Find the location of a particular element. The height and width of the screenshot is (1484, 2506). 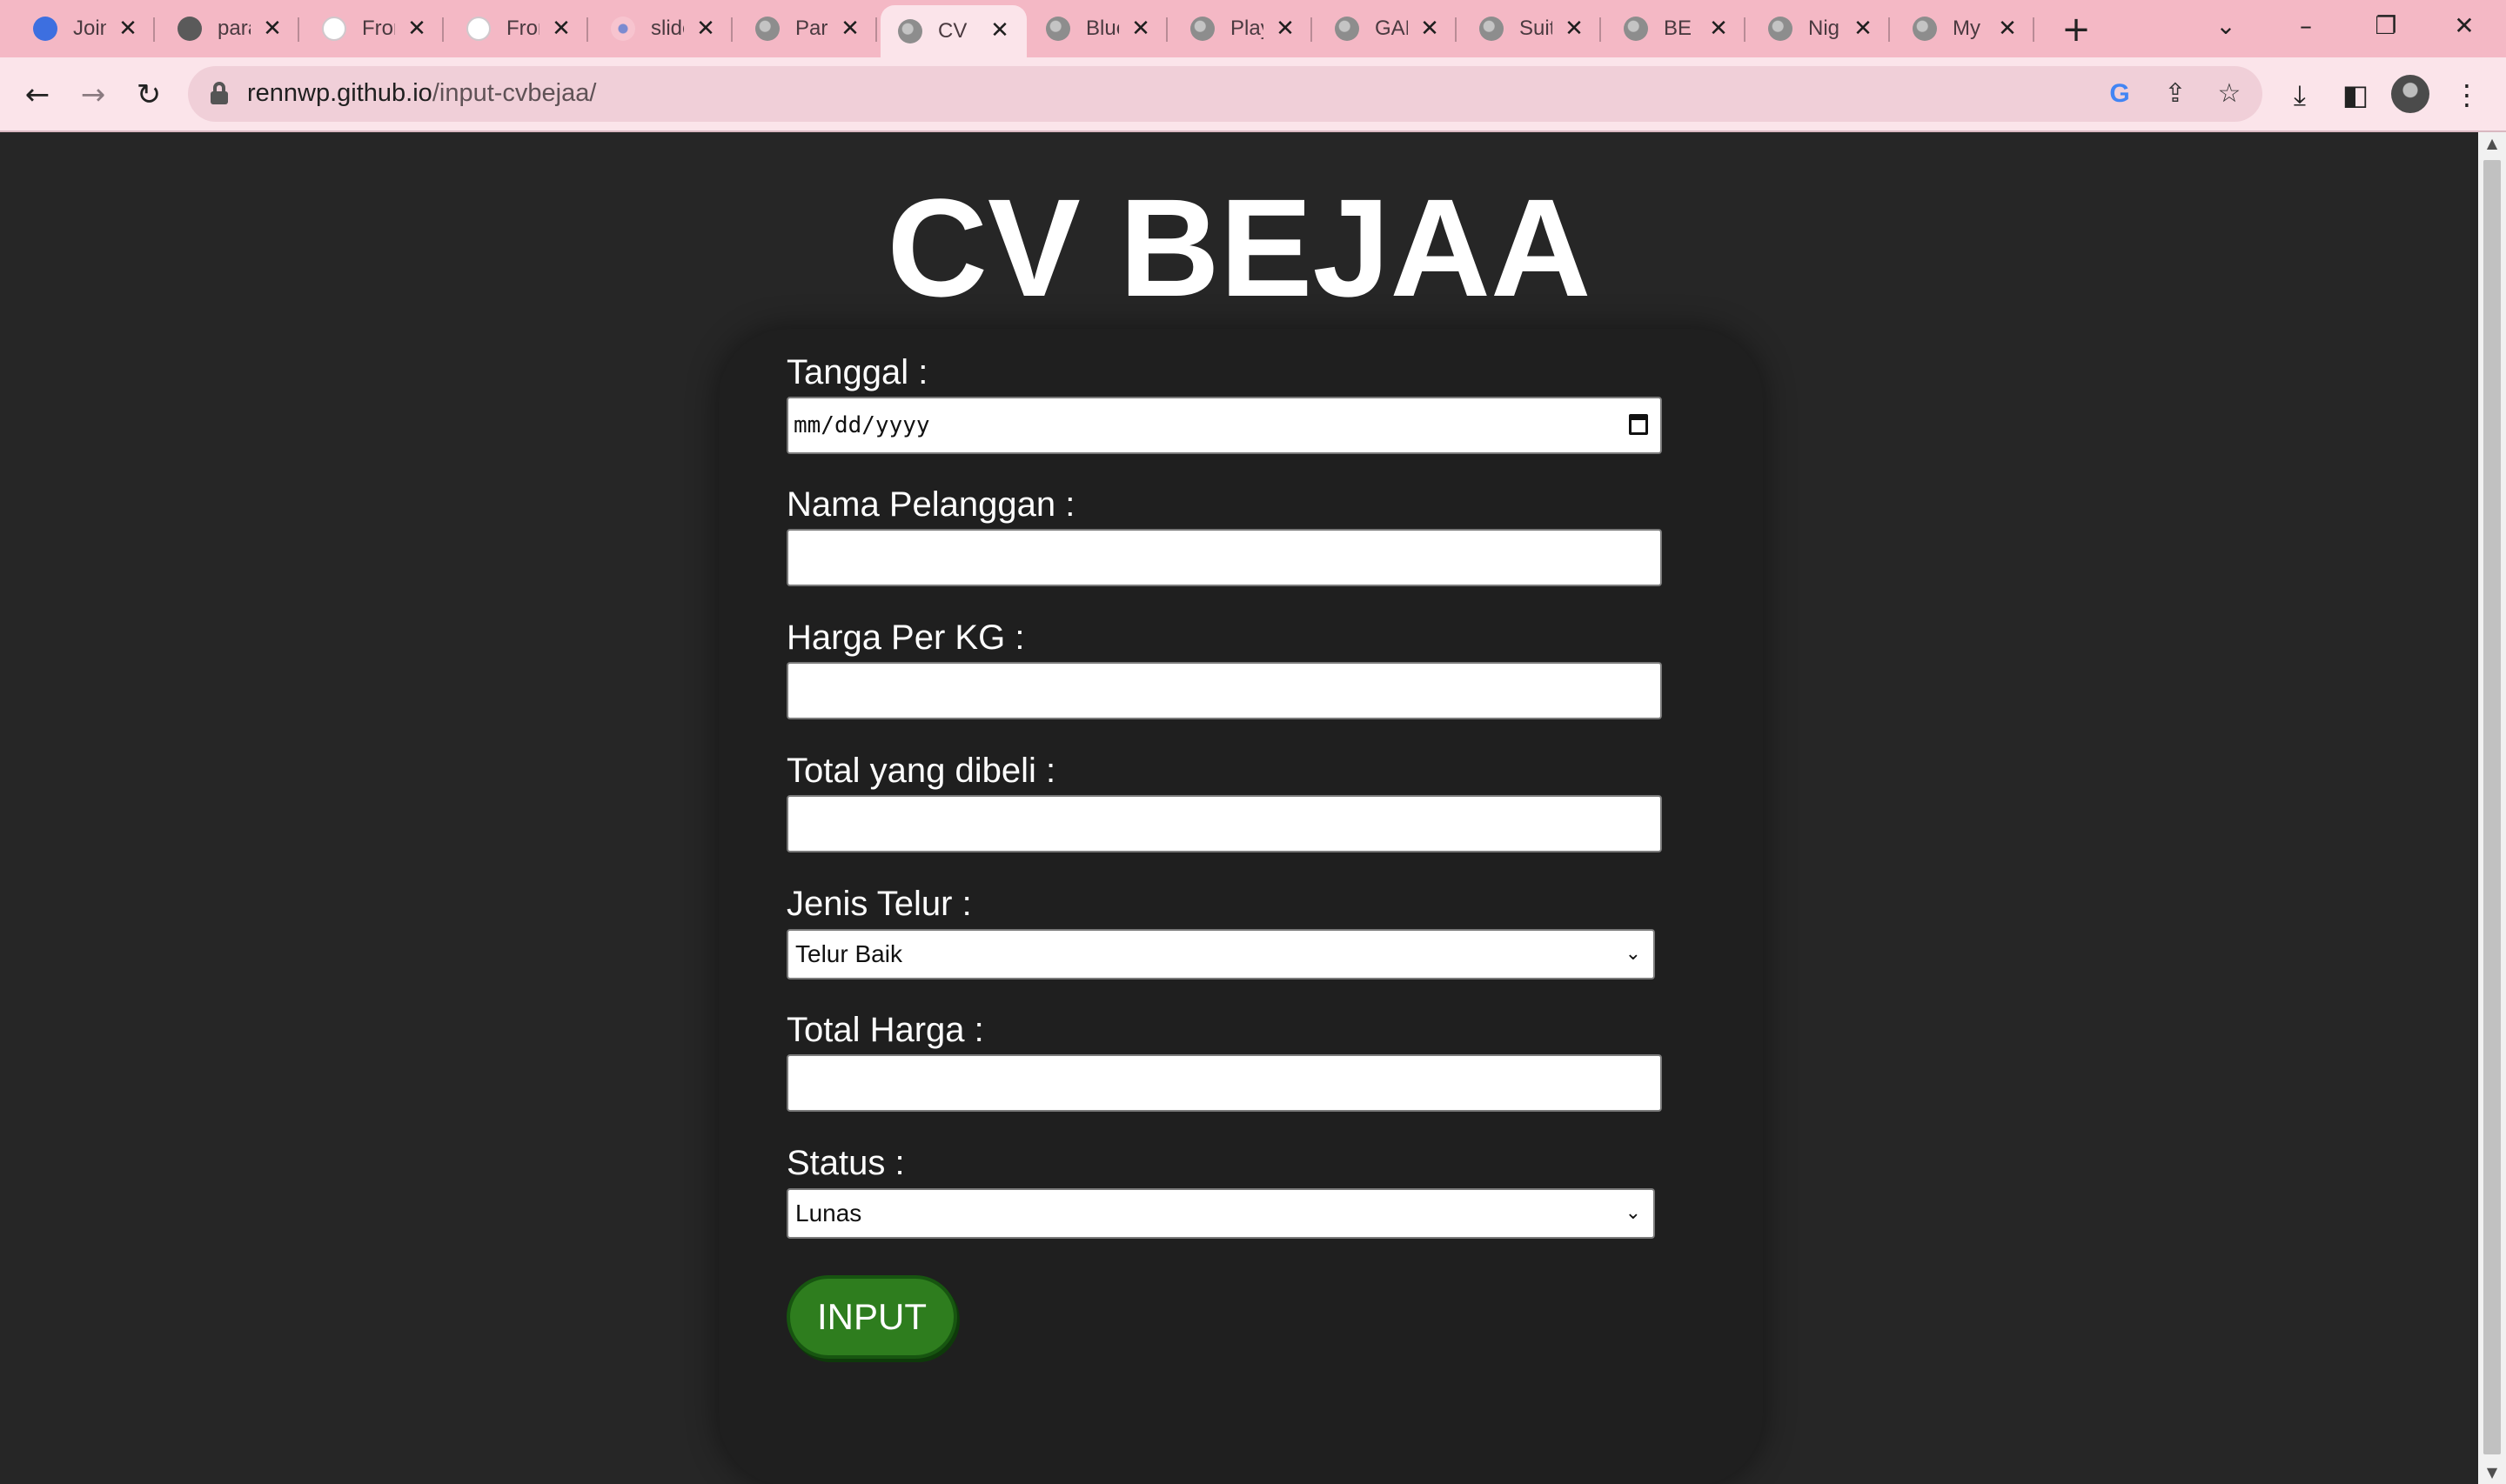

minimize-icon: – is located at coordinates (2306, 26).